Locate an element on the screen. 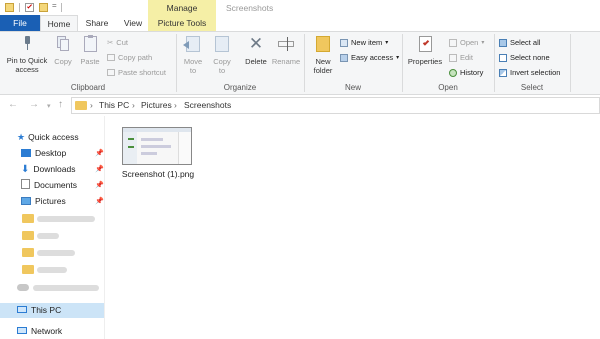 The image size is (600, 339). breadcrumb-this-pc: This PC is located at coordinates (114, 105).